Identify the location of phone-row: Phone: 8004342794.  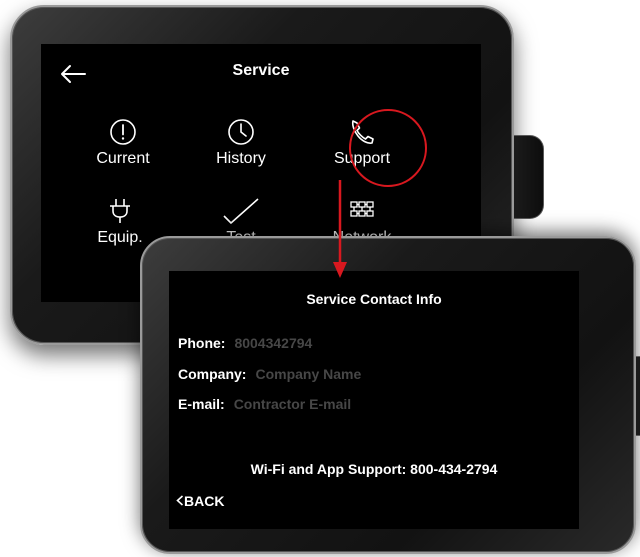
(245, 343).